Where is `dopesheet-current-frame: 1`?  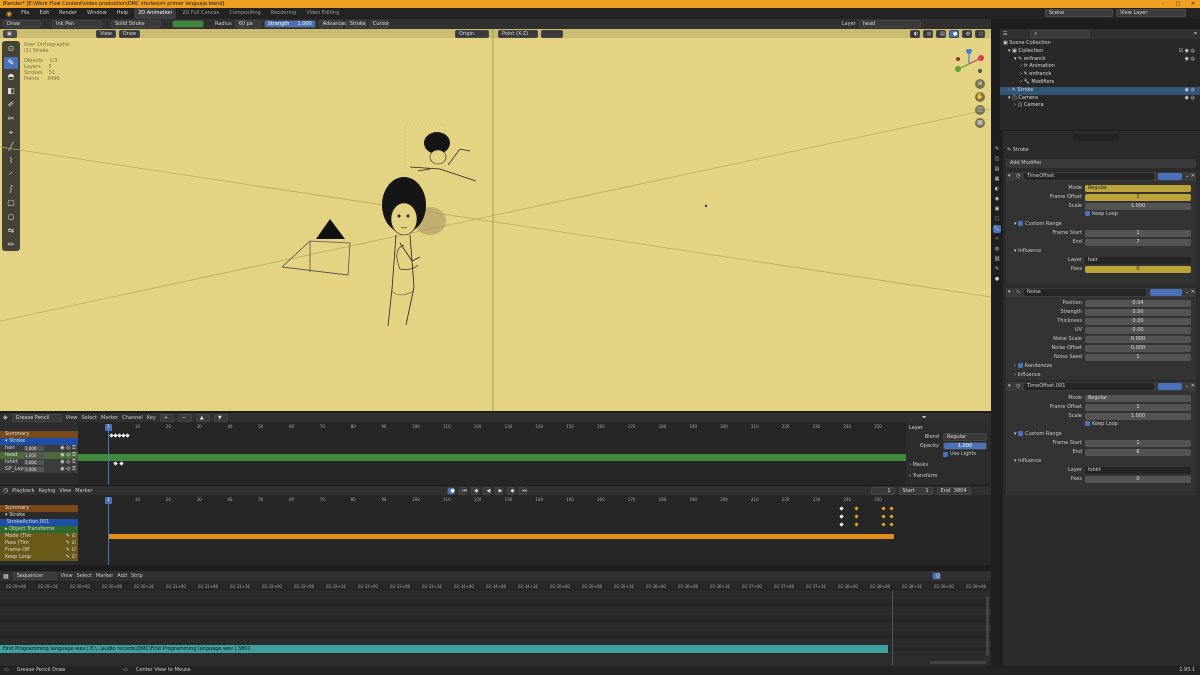
dopesheet-current-frame: 1 is located at coordinates (108, 427).